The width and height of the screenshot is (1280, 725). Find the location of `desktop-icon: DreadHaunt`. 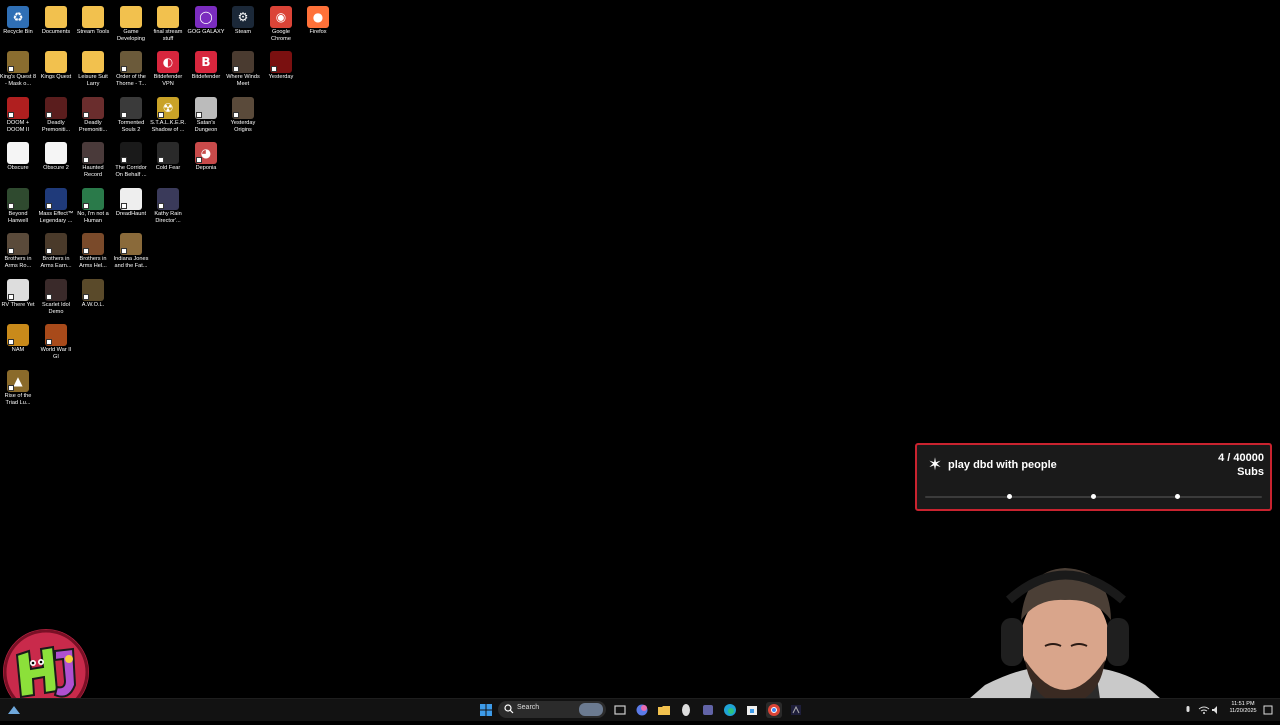

desktop-icon: DreadHaunt is located at coordinates (131, 202).